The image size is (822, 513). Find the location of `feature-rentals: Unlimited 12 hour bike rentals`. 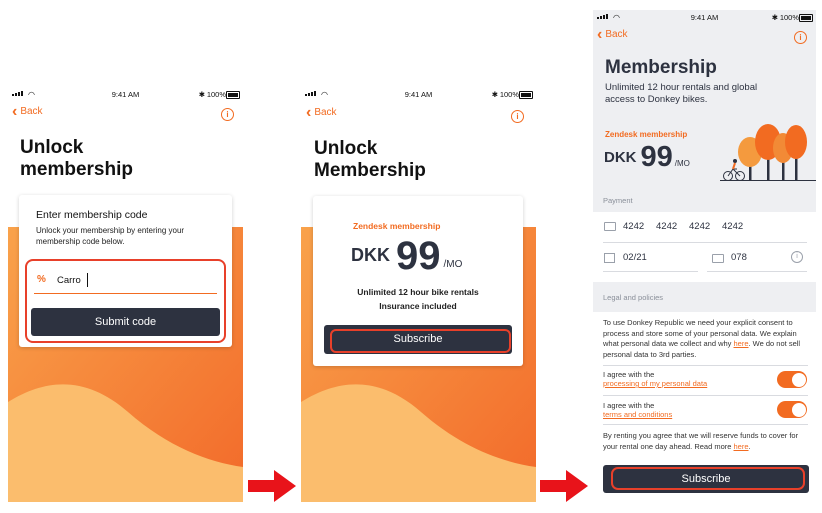

feature-rentals: Unlimited 12 hour bike rentals is located at coordinates (418, 292).